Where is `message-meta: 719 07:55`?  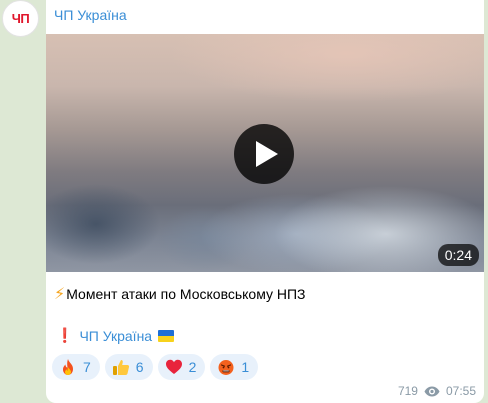
message-meta: 719 07:55 is located at coordinates (437, 391).